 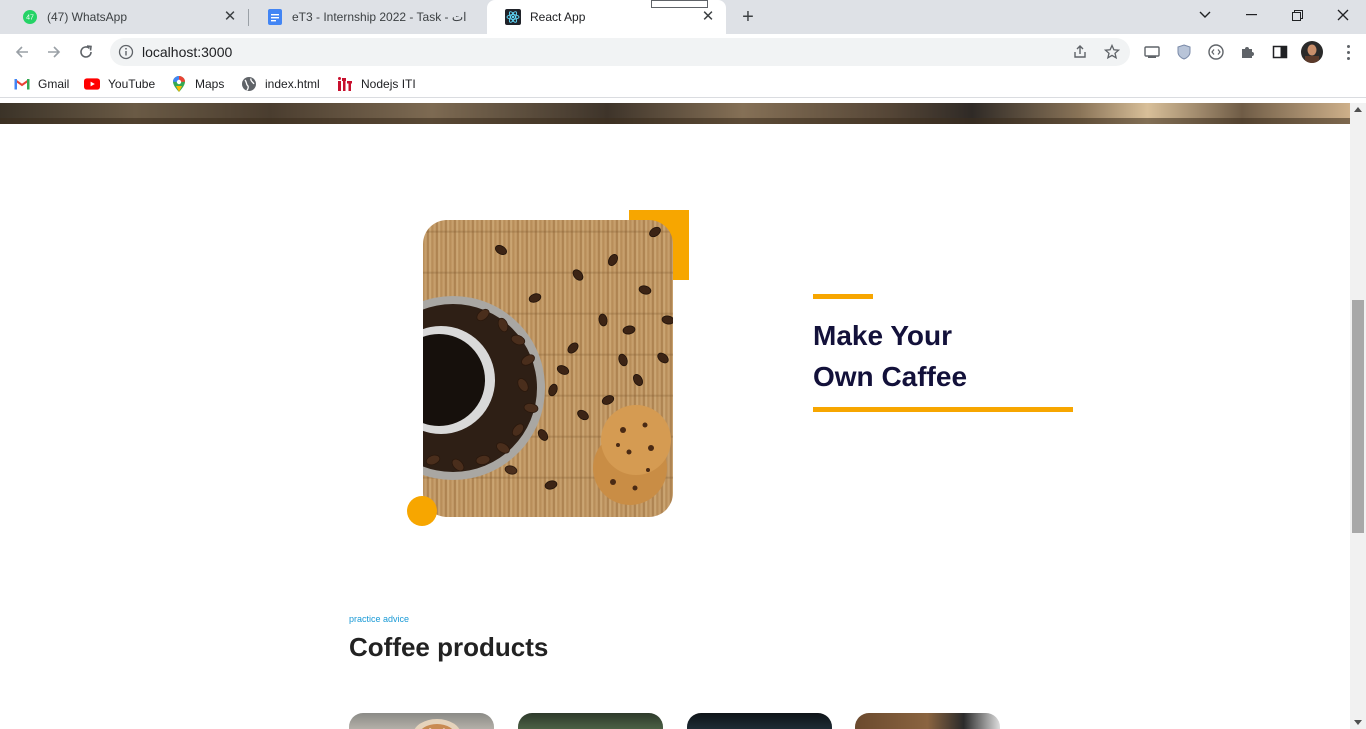 What do you see at coordinates (210, 84) in the screenshot?
I see `bookmark-label: Maps` at bounding box center [210, 84].